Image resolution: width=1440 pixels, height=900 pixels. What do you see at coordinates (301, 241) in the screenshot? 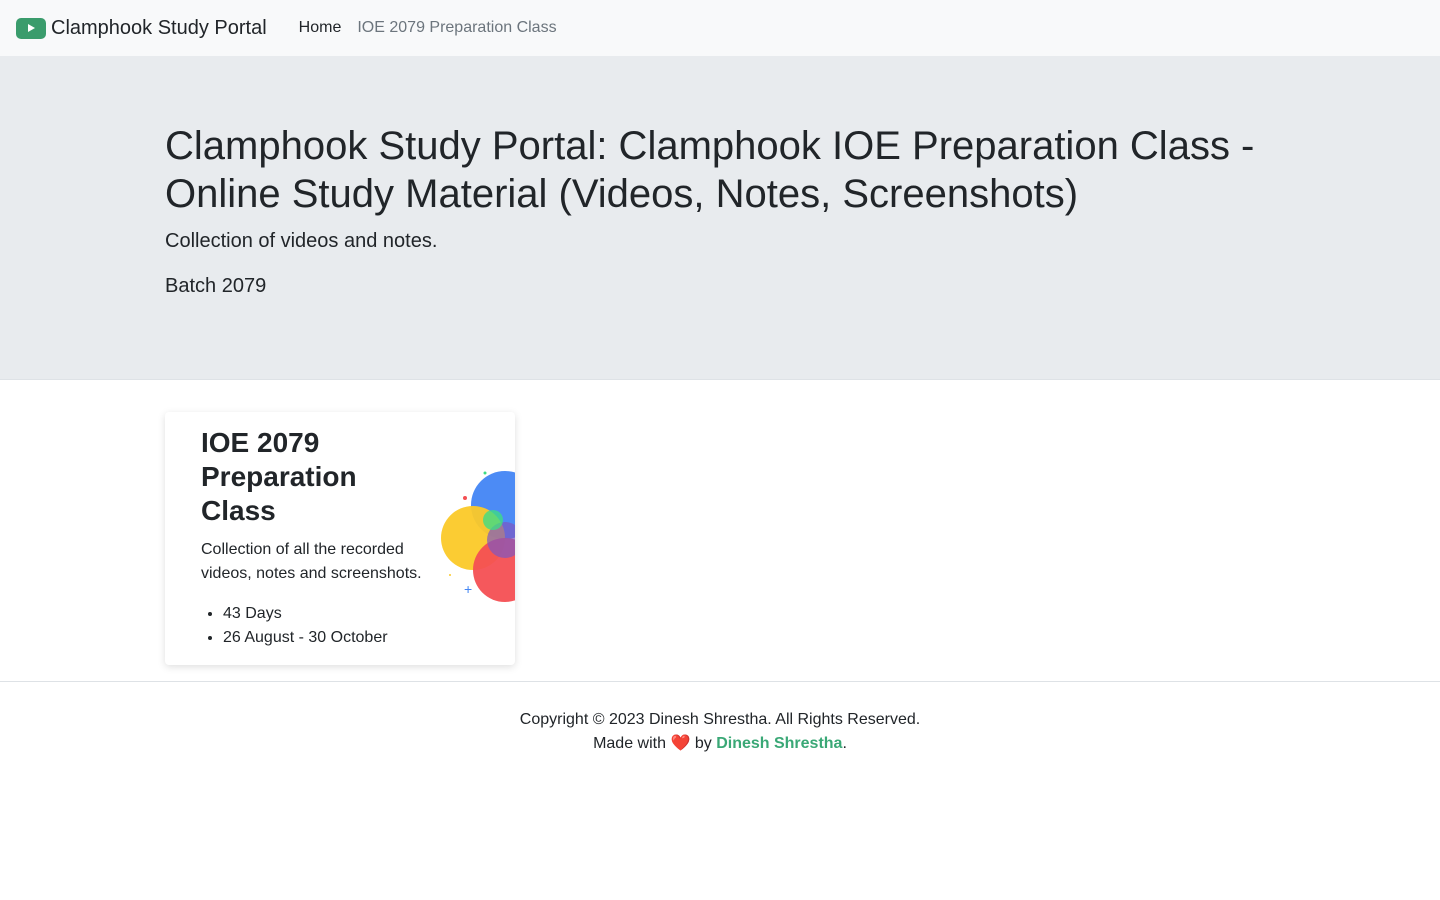
I see `hero-subtitle: Collection of videos and notes.` at bounding box center [301, 241].